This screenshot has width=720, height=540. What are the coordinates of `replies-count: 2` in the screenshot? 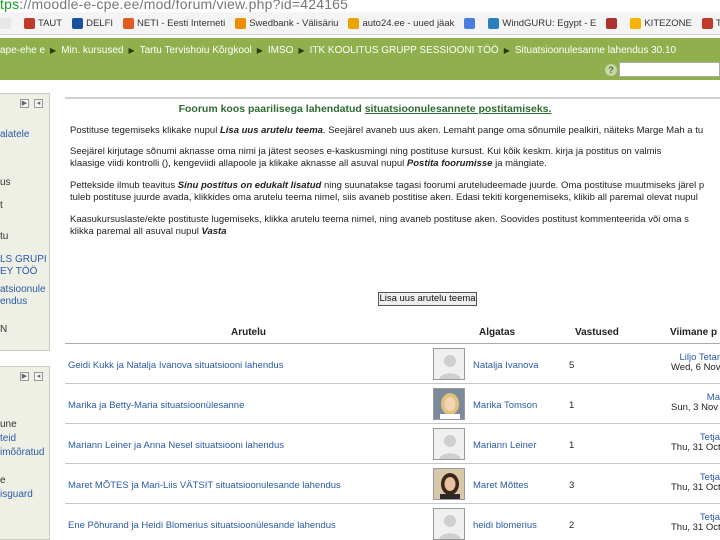 It's located at (572, 525).